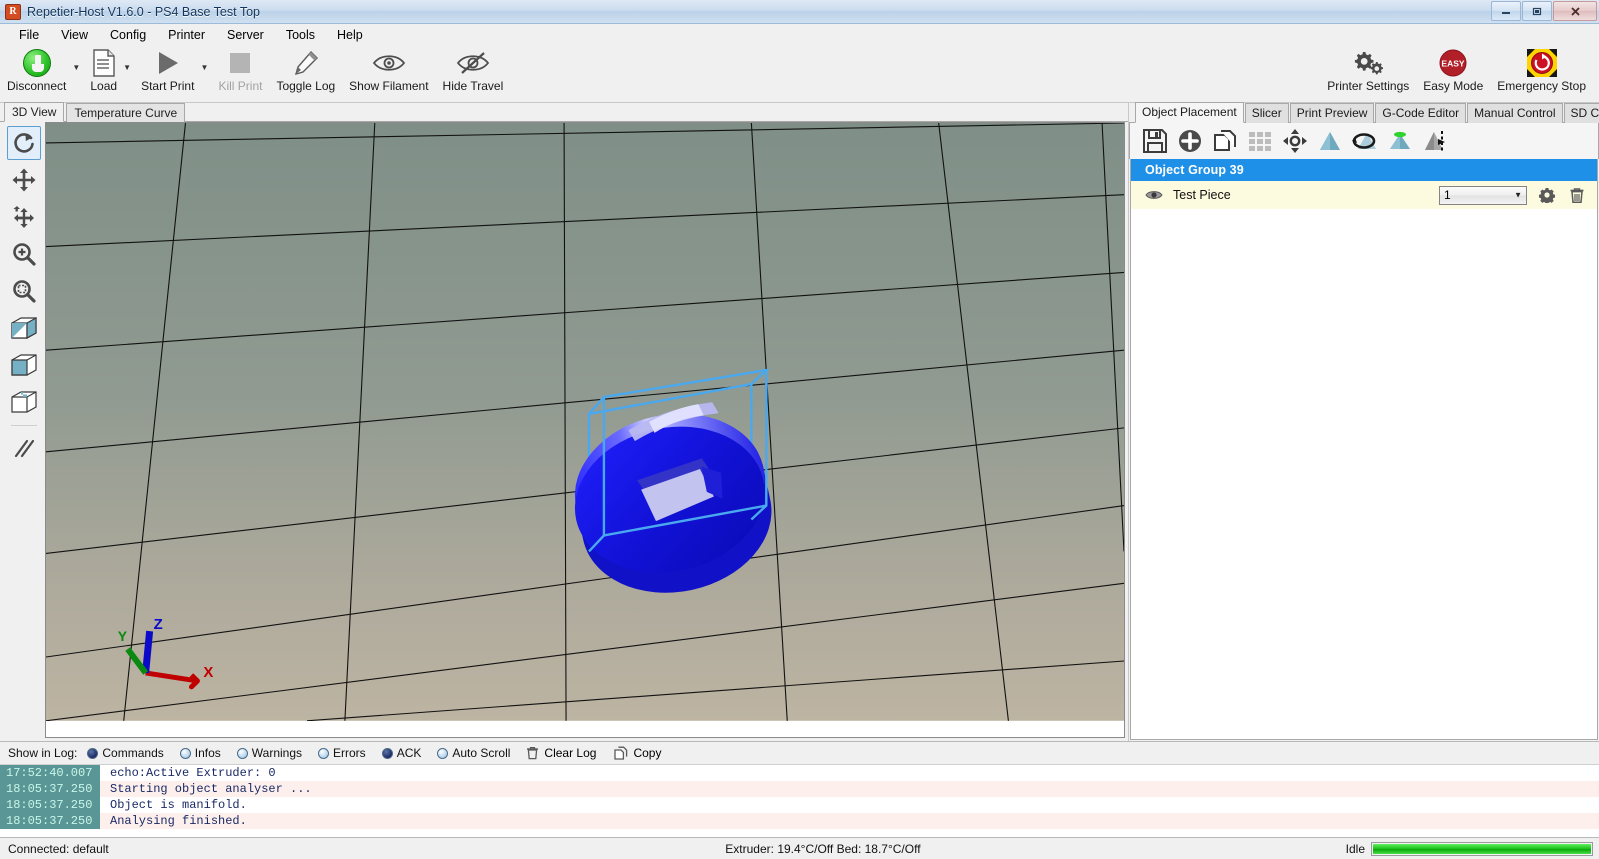 This screenshot has height=859, width=1599. Describe the element at coordinates (245, 35) in the screenshot. I see `menu-item-server: Server` at that location.